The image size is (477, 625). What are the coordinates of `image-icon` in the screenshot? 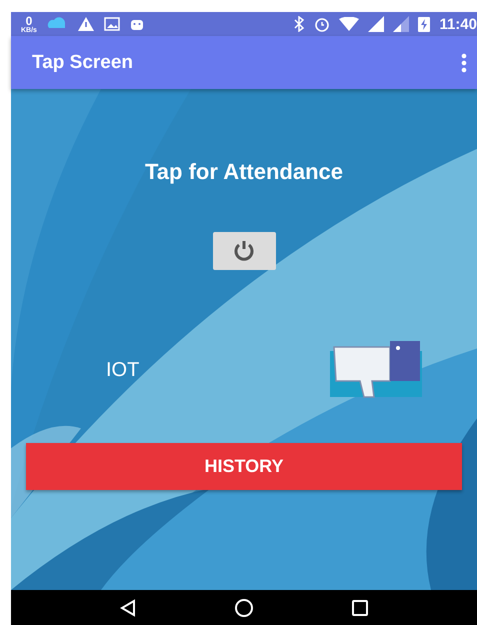 It's located at (112, 24).